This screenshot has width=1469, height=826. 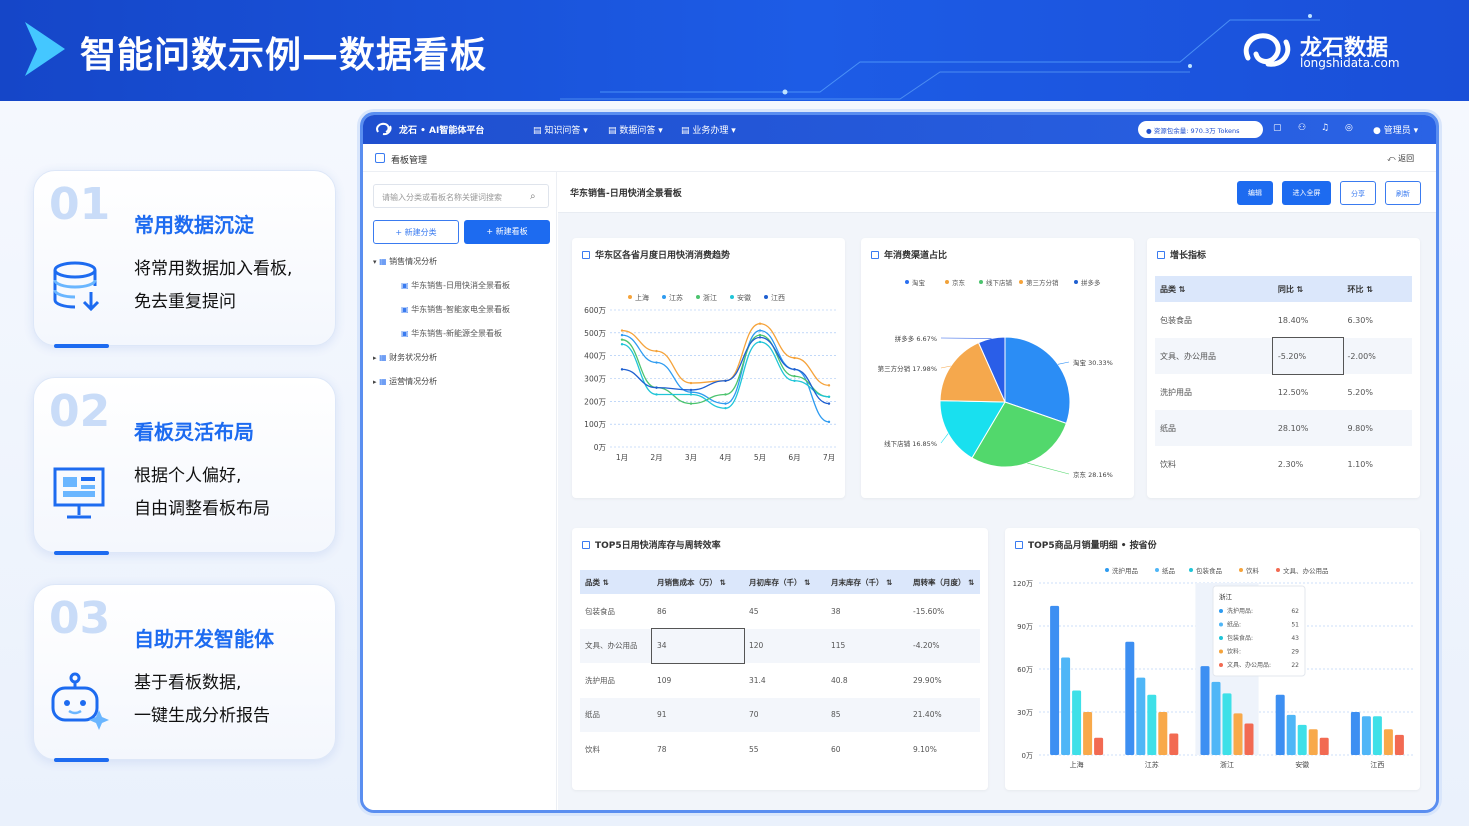 I want to click on platform-logo-icon, so click(x=384, y=129).